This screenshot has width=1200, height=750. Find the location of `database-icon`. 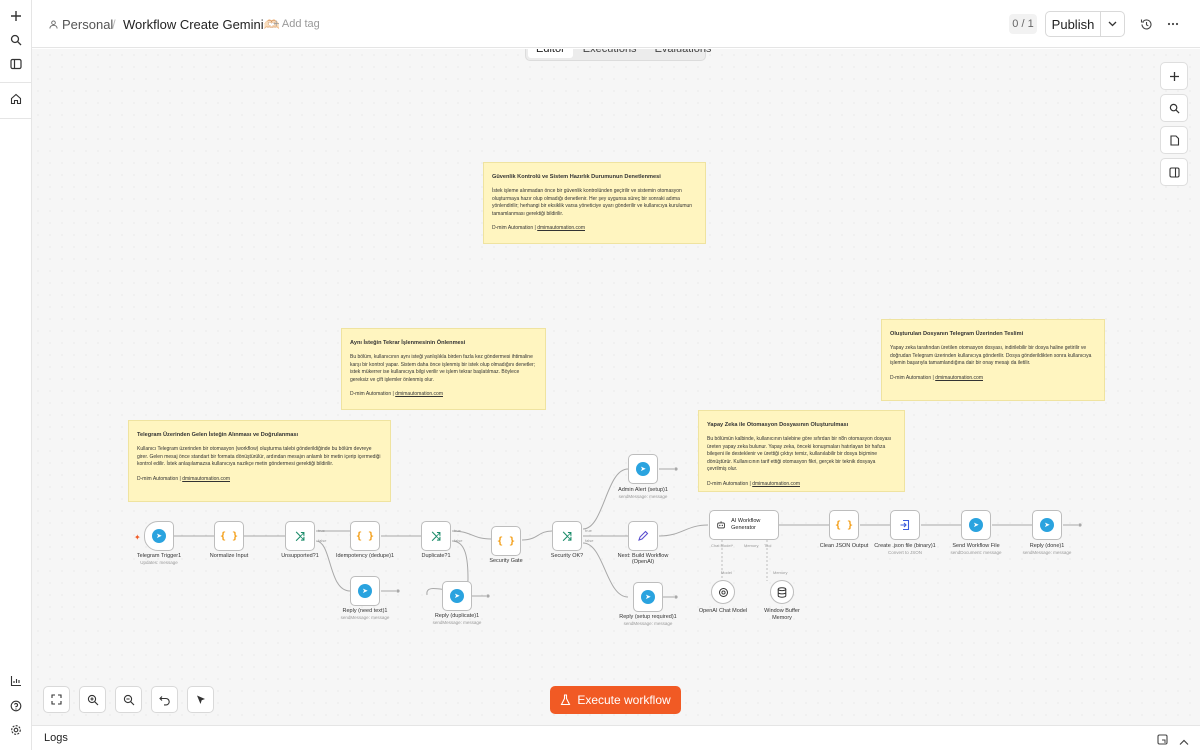

database-icon is located at coordinates (782, 592).